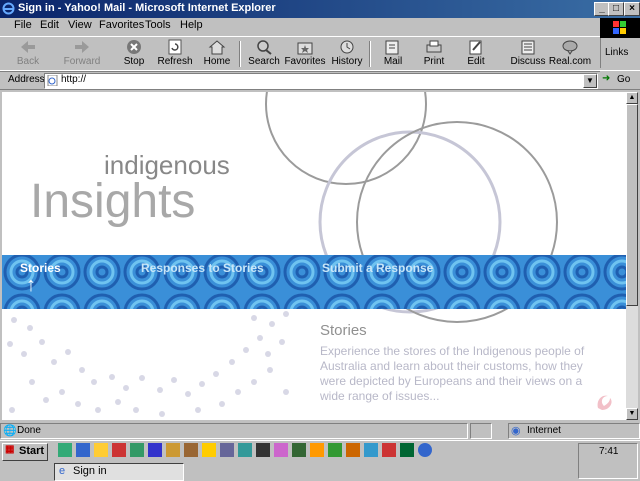 This screenshot has height=481, width=640. Describe the element at coordinates (305, 61) in the screenshot. I see `favorites-label: Favorites` at that location.